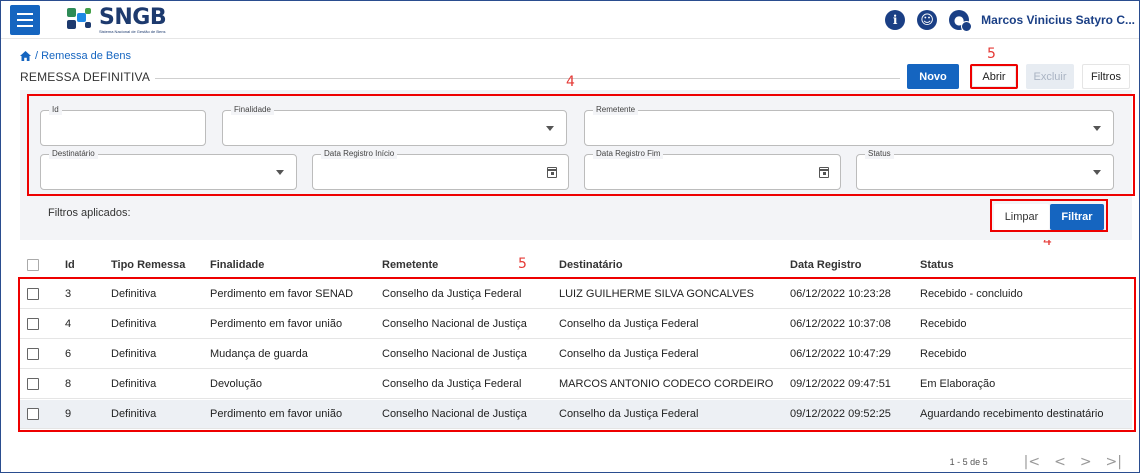  What do you see at coordinates (591, 265) in the screenshot?
I see `column-header-destinatario: Destinatário` at bounding box center [591, 265].